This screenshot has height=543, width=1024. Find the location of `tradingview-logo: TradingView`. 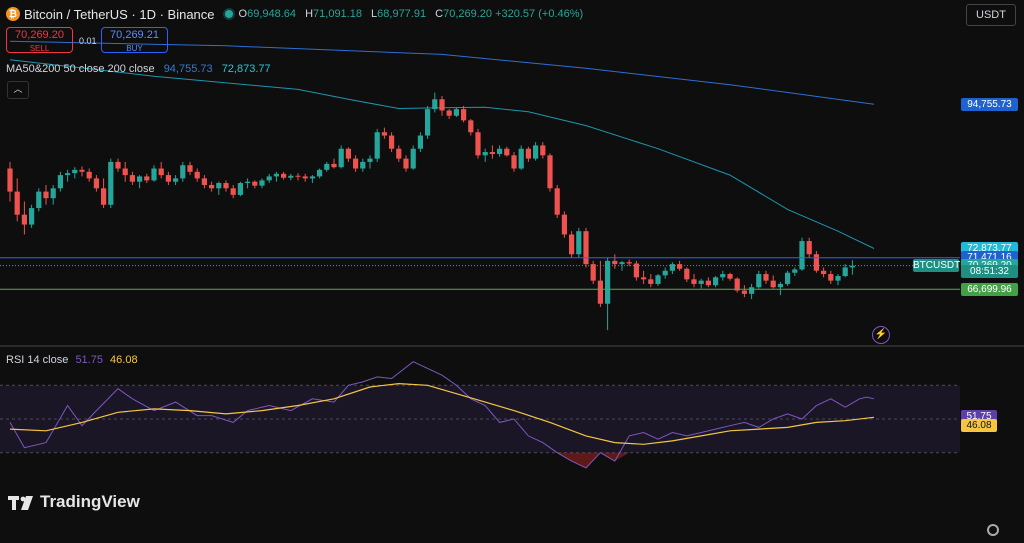

tradingview-logo: TradingView is located at coordinates (74, 502).